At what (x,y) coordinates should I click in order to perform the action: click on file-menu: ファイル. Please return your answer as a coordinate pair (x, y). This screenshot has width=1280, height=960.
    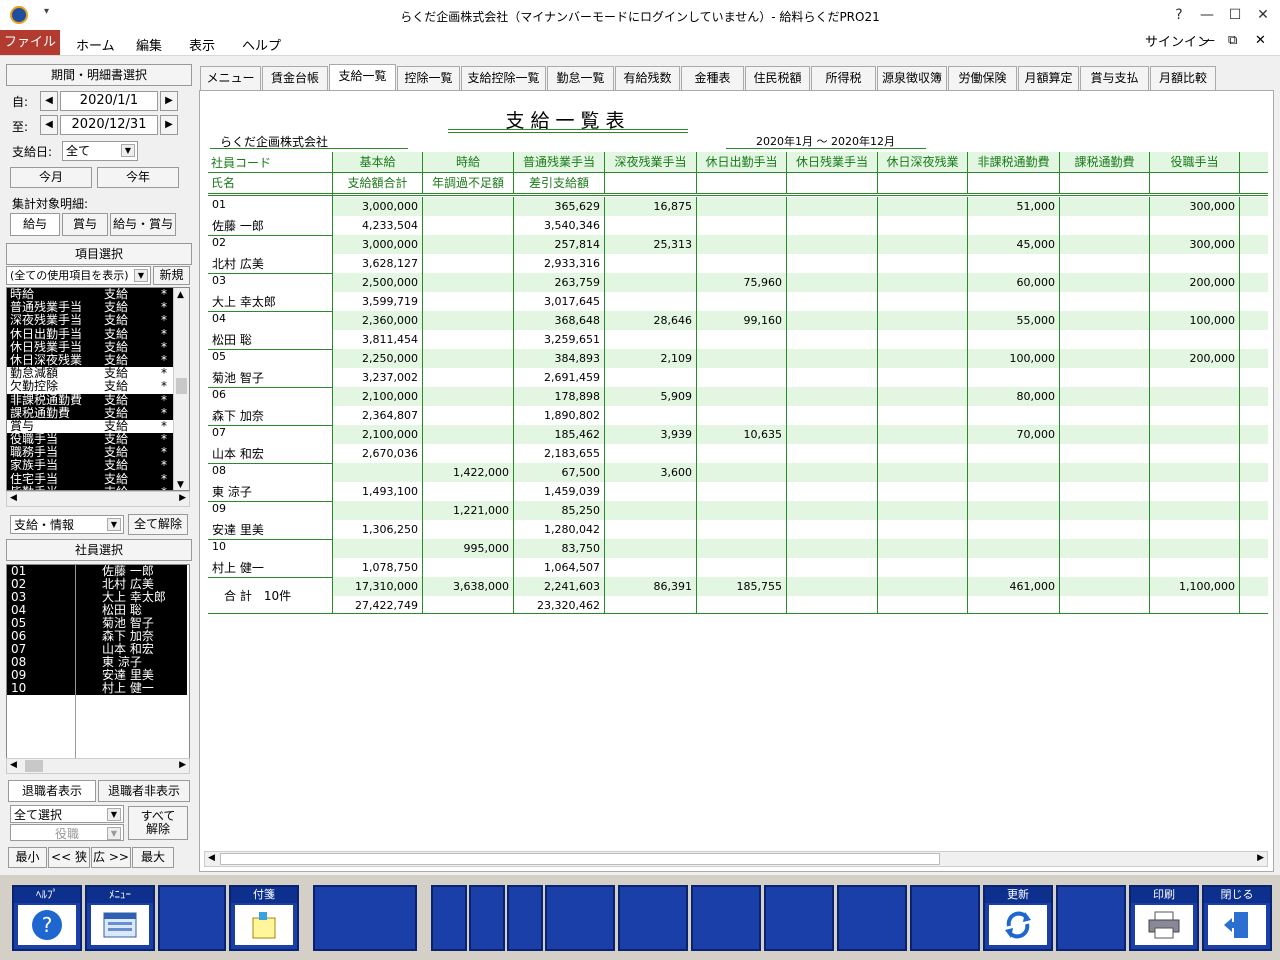
    Looking at the image, I should click on (30, 42).